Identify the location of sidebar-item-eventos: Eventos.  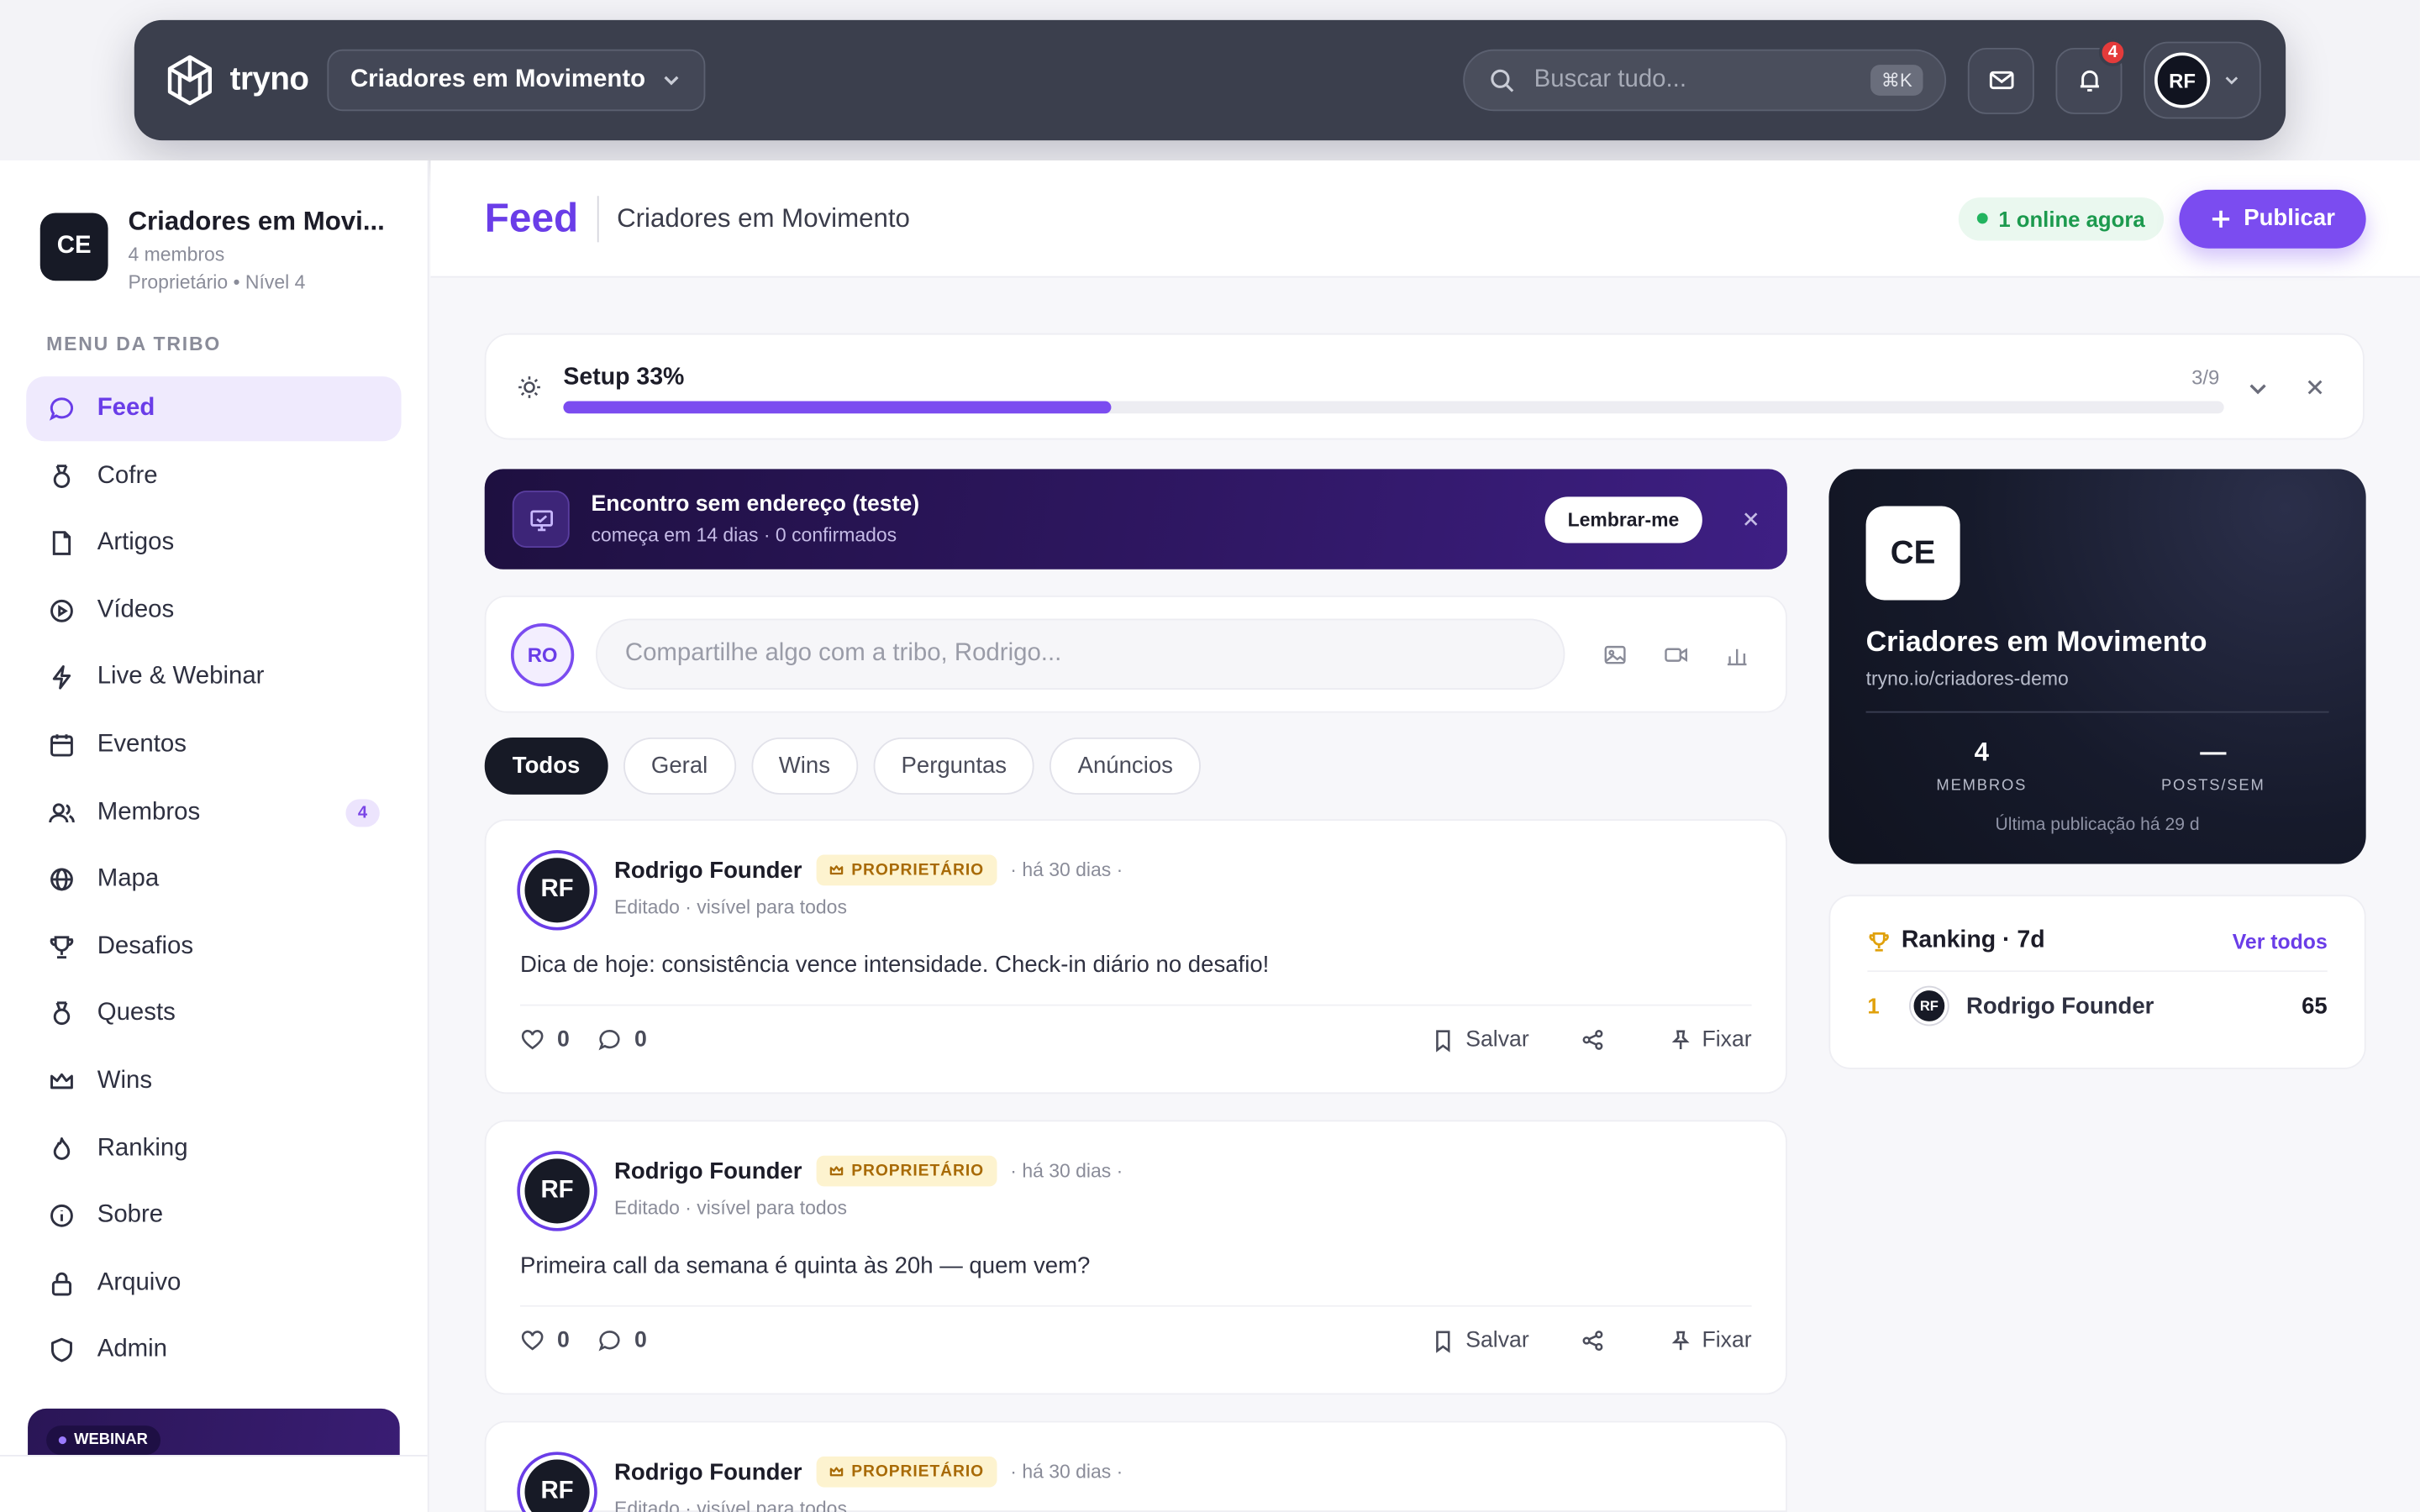
(214, 744).